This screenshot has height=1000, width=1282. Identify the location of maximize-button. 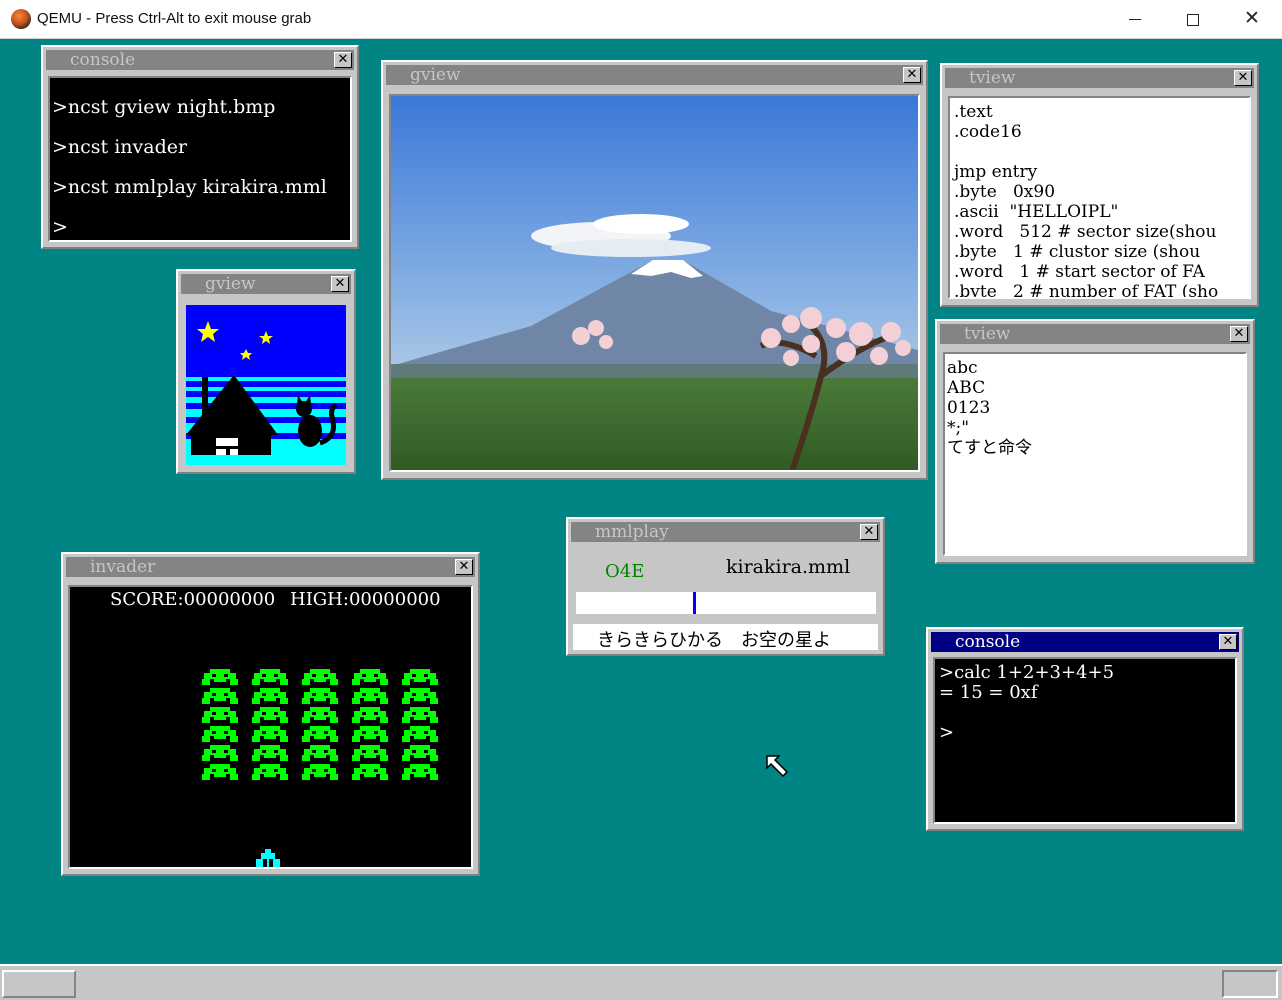
(1193, 19).